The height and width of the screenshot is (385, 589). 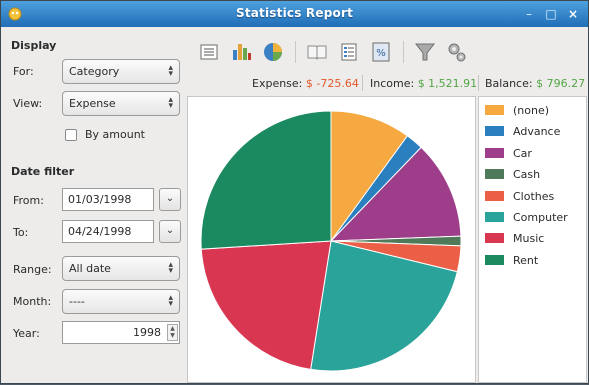 I want to click on legend-label: Clothes, so click(x=534, y=196).